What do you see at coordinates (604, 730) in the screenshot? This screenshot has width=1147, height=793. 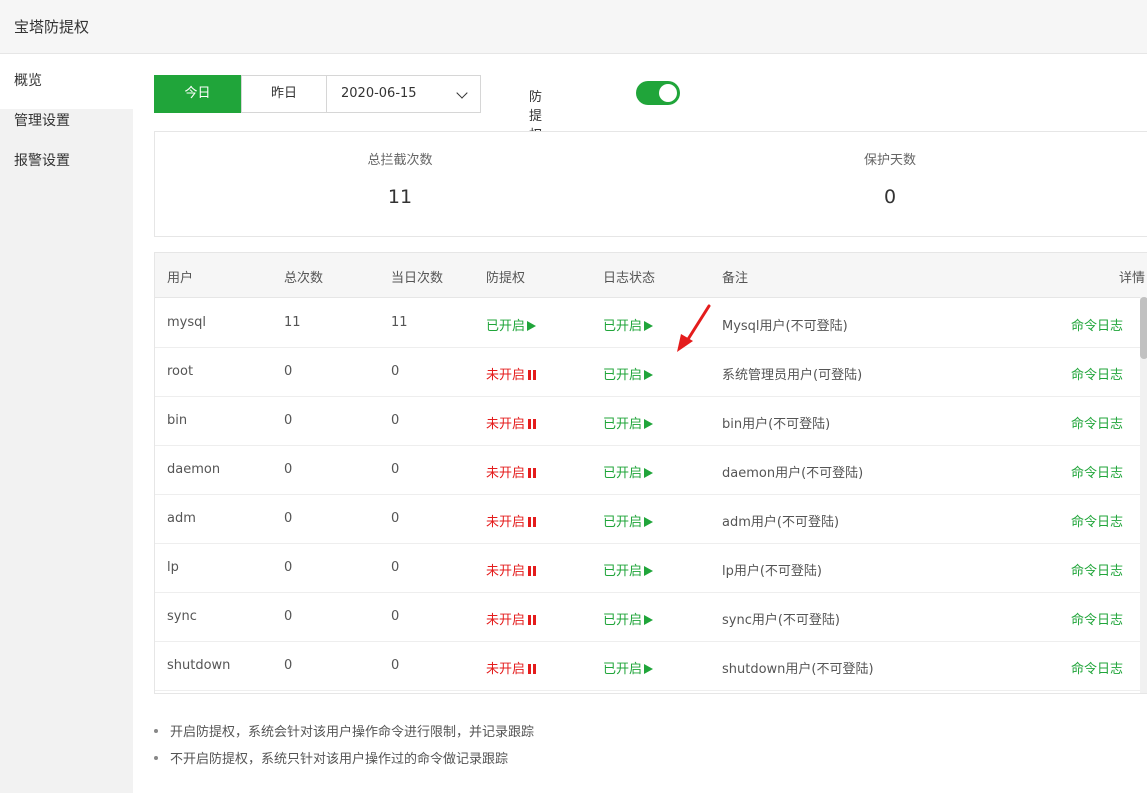 I see `note-item: 开启防提权，系统会针对该用户操作命令进行限制，并记录跟踪` at bounding box center [604, 730].